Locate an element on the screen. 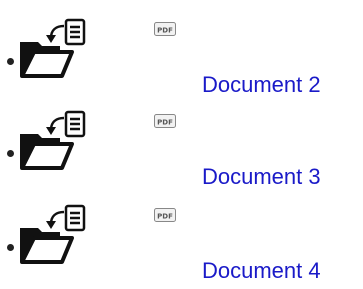 Image resolution: width=363 pixels, height=289 pixels. document-link: Document 4 is located at coordinates (261, 271).